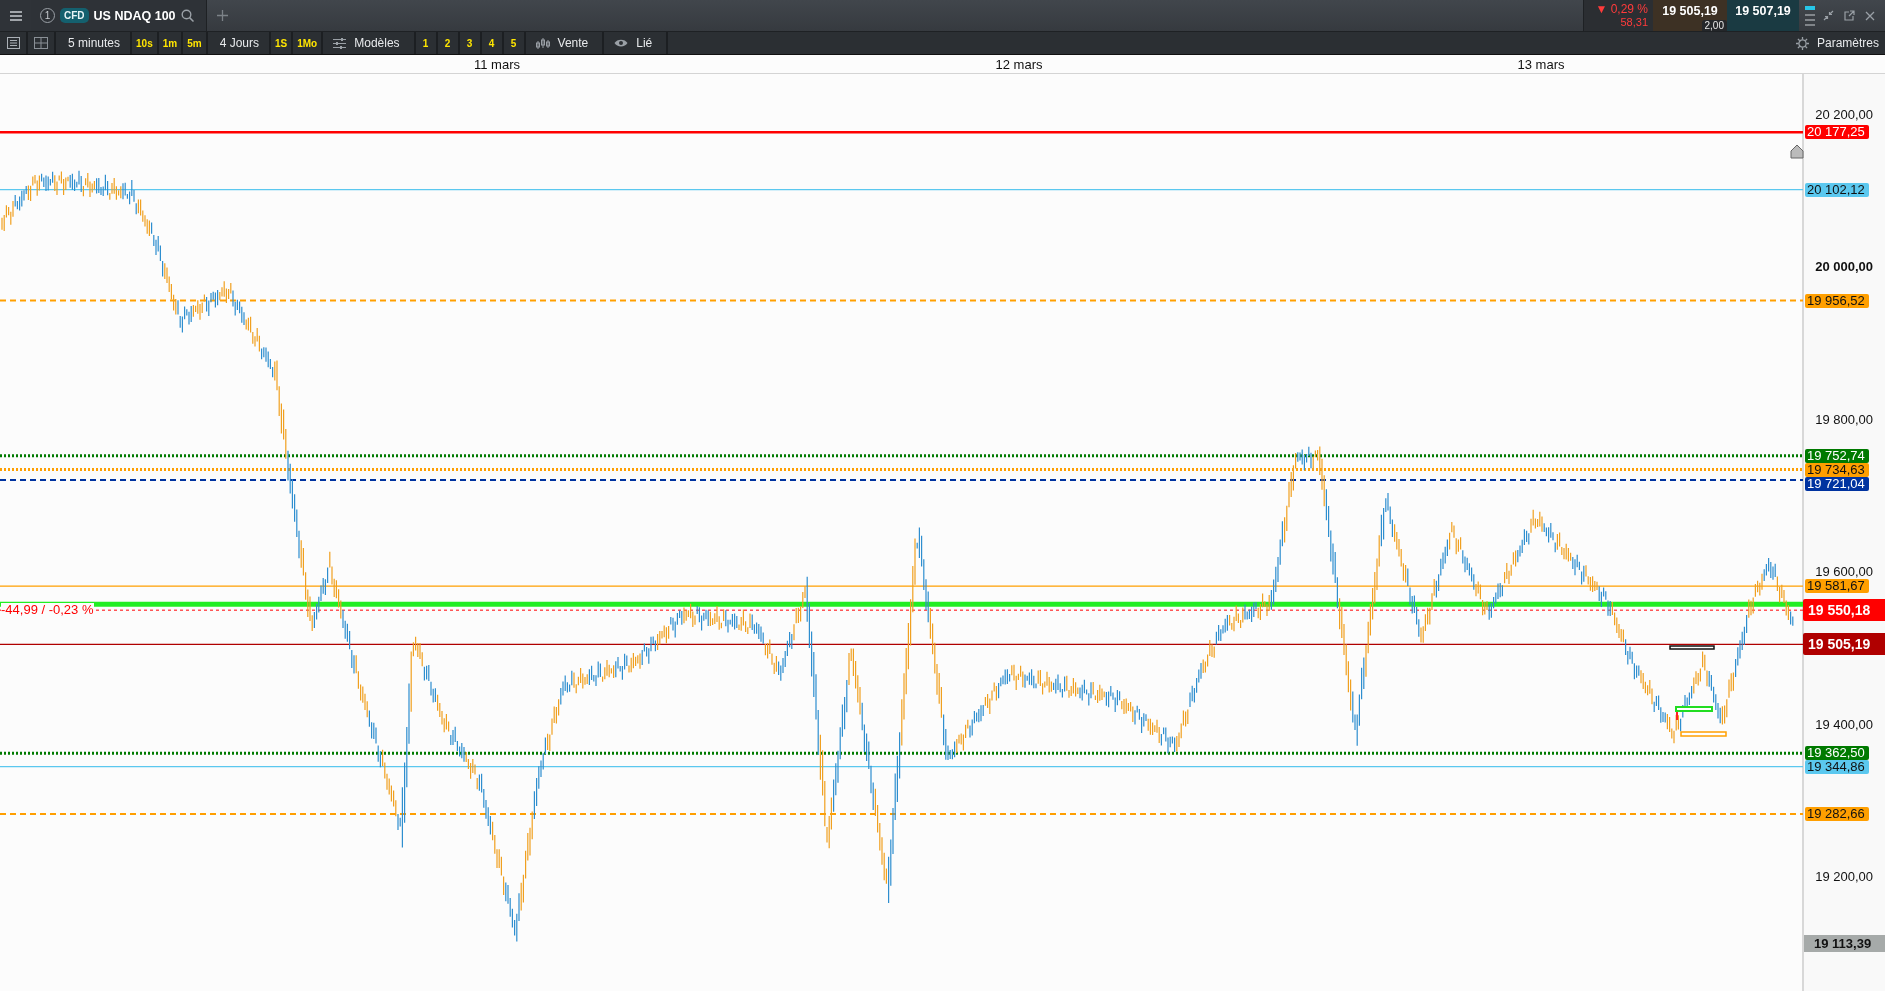  Describe the element at coordinates (1837, 753) in the screenshot. I see `price-level-label: 19 362,50` at that location.